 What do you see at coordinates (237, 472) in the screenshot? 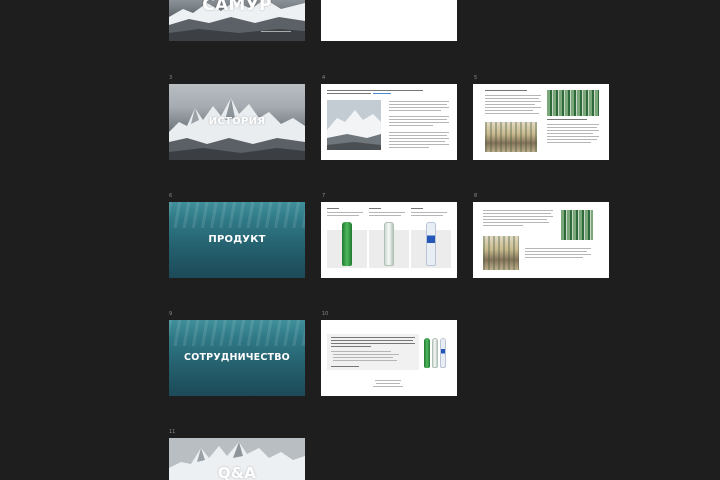
I see `slide-title: Q&A` at bounding box center [237, 472].